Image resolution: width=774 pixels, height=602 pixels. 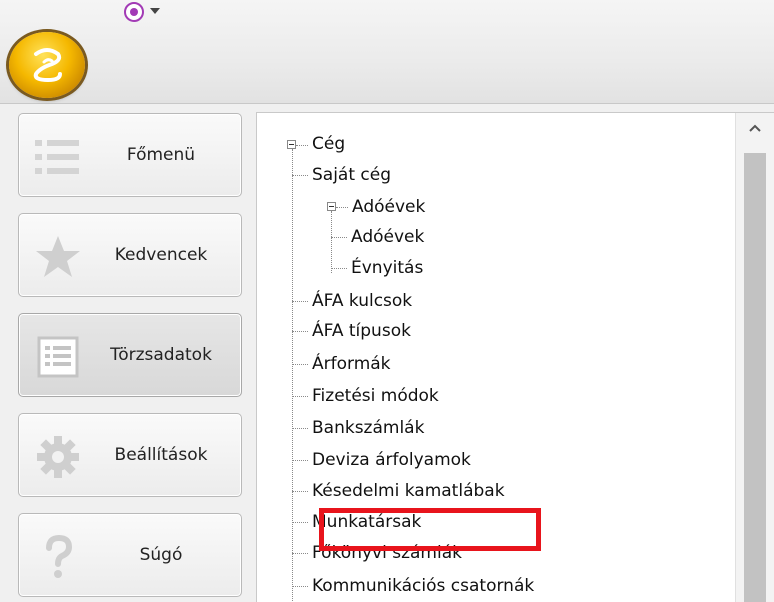 I want to click on nav-label: Törzsadatok, so click(x=161, y=355).